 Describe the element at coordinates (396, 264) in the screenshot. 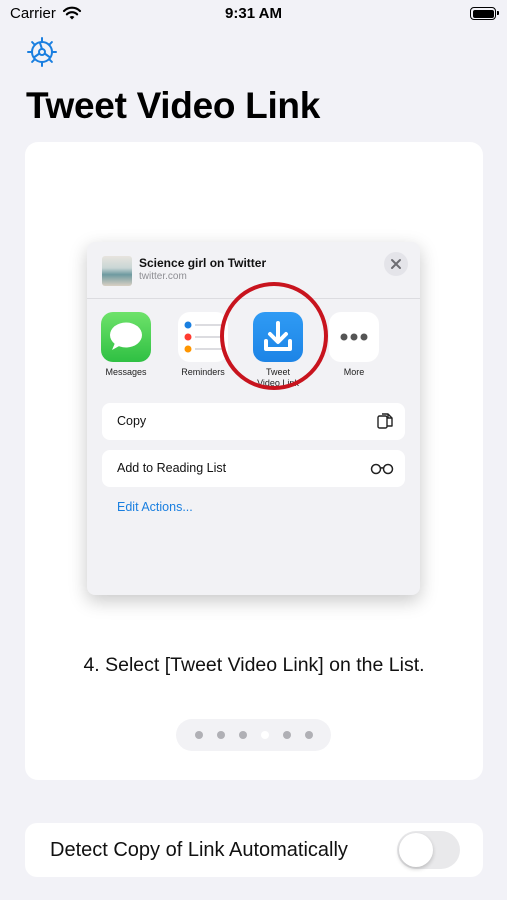

I see `close-icon` at that location.